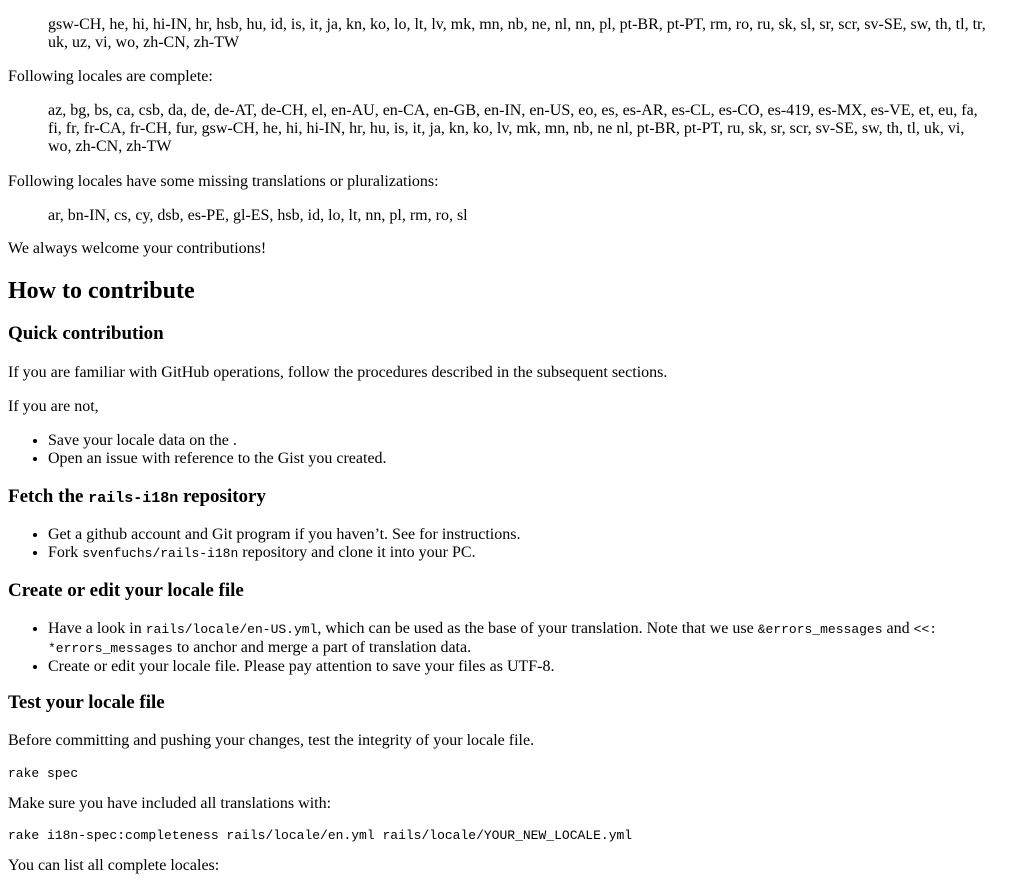  Describe the element at coordinates (86, 333) in the screenshot. I see `quick-contribution-heading: Quick contribution` at that location.